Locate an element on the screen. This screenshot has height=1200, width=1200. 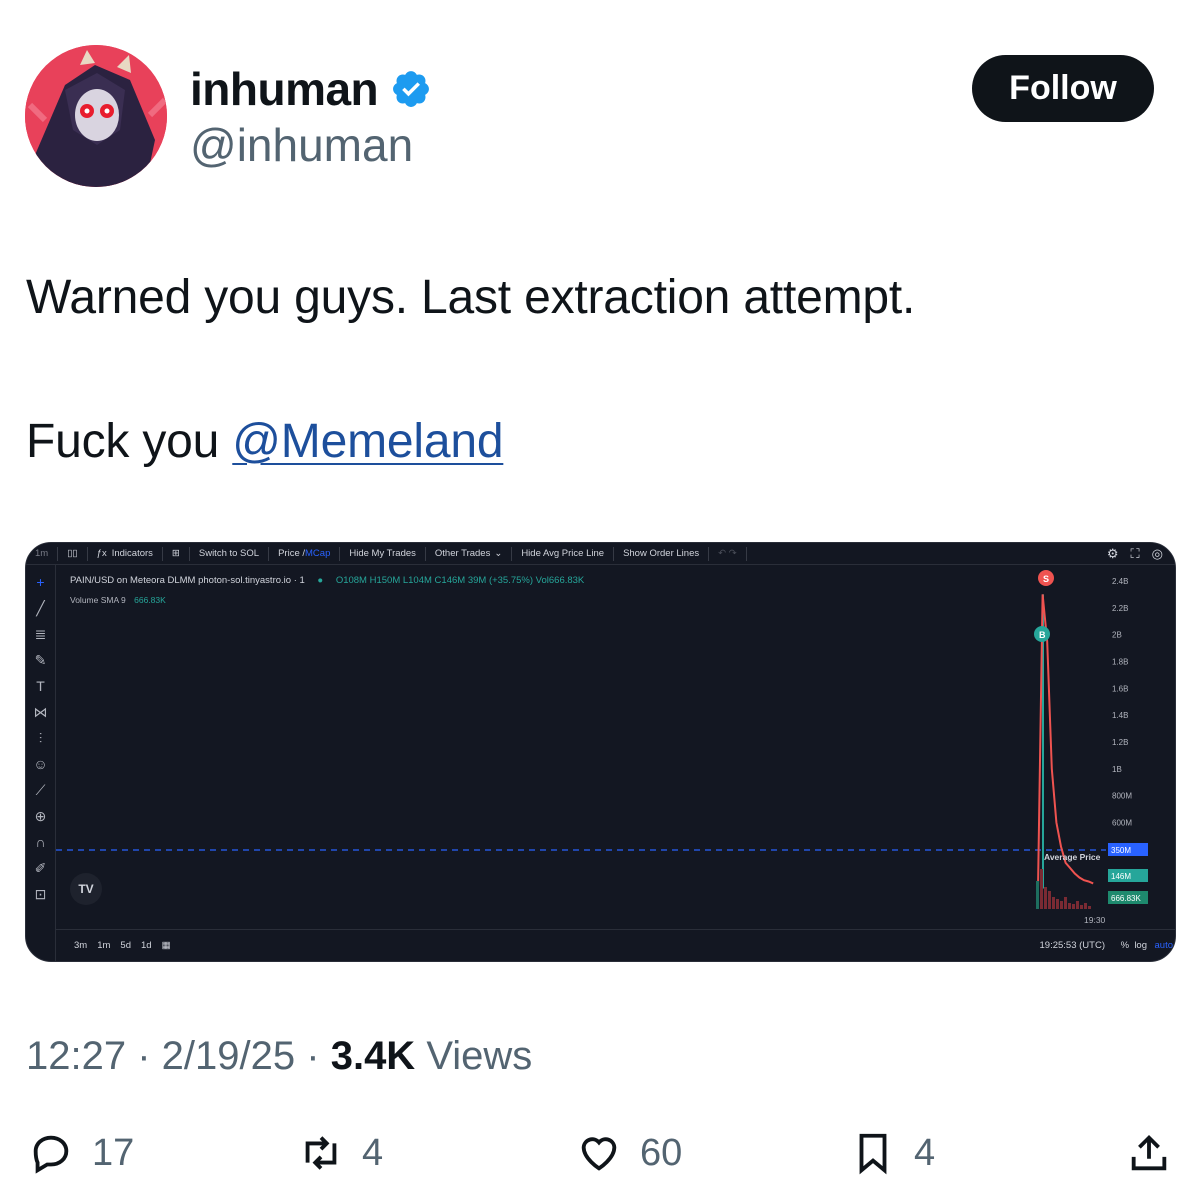
calendar-icon: ▦ is located at coordinates (166, 945).